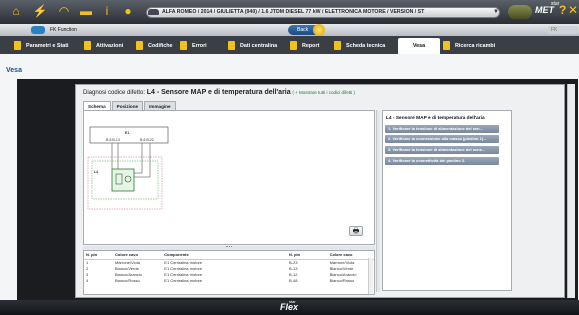 Image resolution: width=579 pixels, height=315 pixels. Describe the element at coordinates (259, 45) in the screenshot. I see `tab-label: Dati centralina` at that location.